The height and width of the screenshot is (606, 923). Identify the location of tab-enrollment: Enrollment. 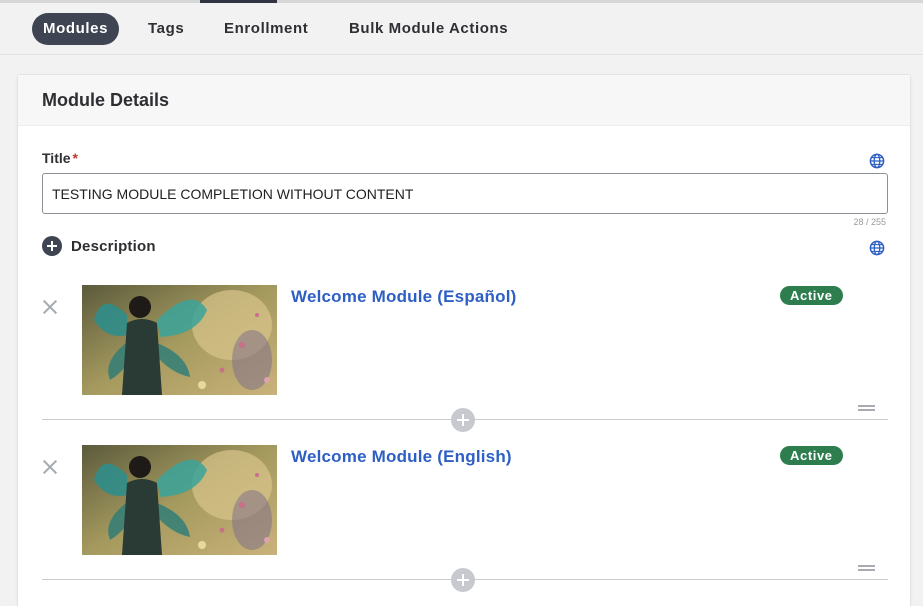
(266, 29).